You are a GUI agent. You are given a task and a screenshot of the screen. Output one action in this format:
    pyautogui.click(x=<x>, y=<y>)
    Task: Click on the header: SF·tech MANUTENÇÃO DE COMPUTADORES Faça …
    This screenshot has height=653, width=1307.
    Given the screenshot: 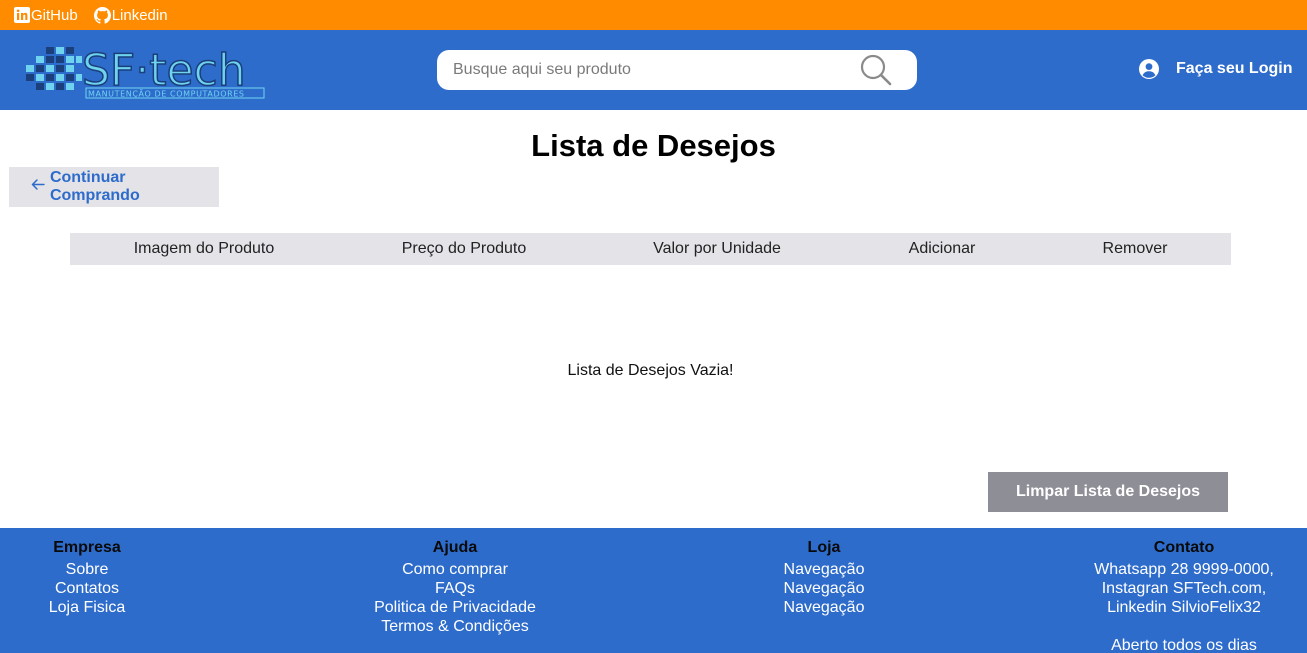 What is the action you would take?
    pyautogui.click(x=653, y=70)
    